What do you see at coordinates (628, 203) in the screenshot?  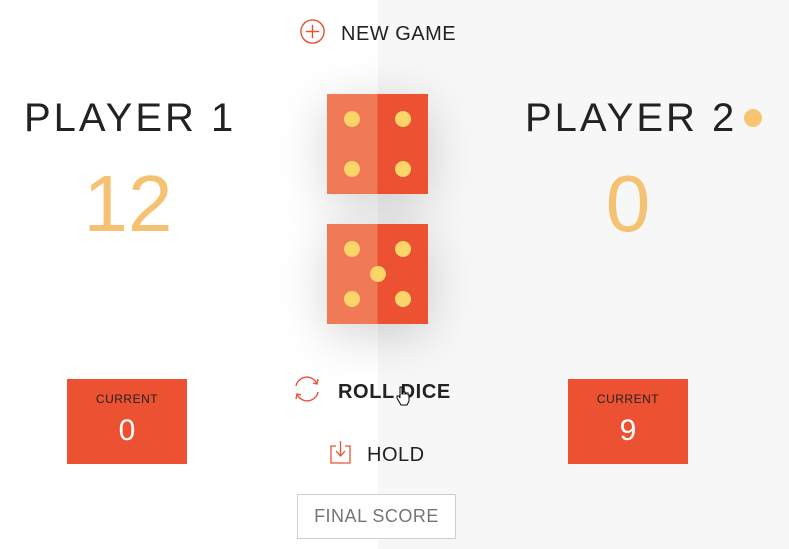 I see `player-2-score: 0` at bounding box center [628, 203].